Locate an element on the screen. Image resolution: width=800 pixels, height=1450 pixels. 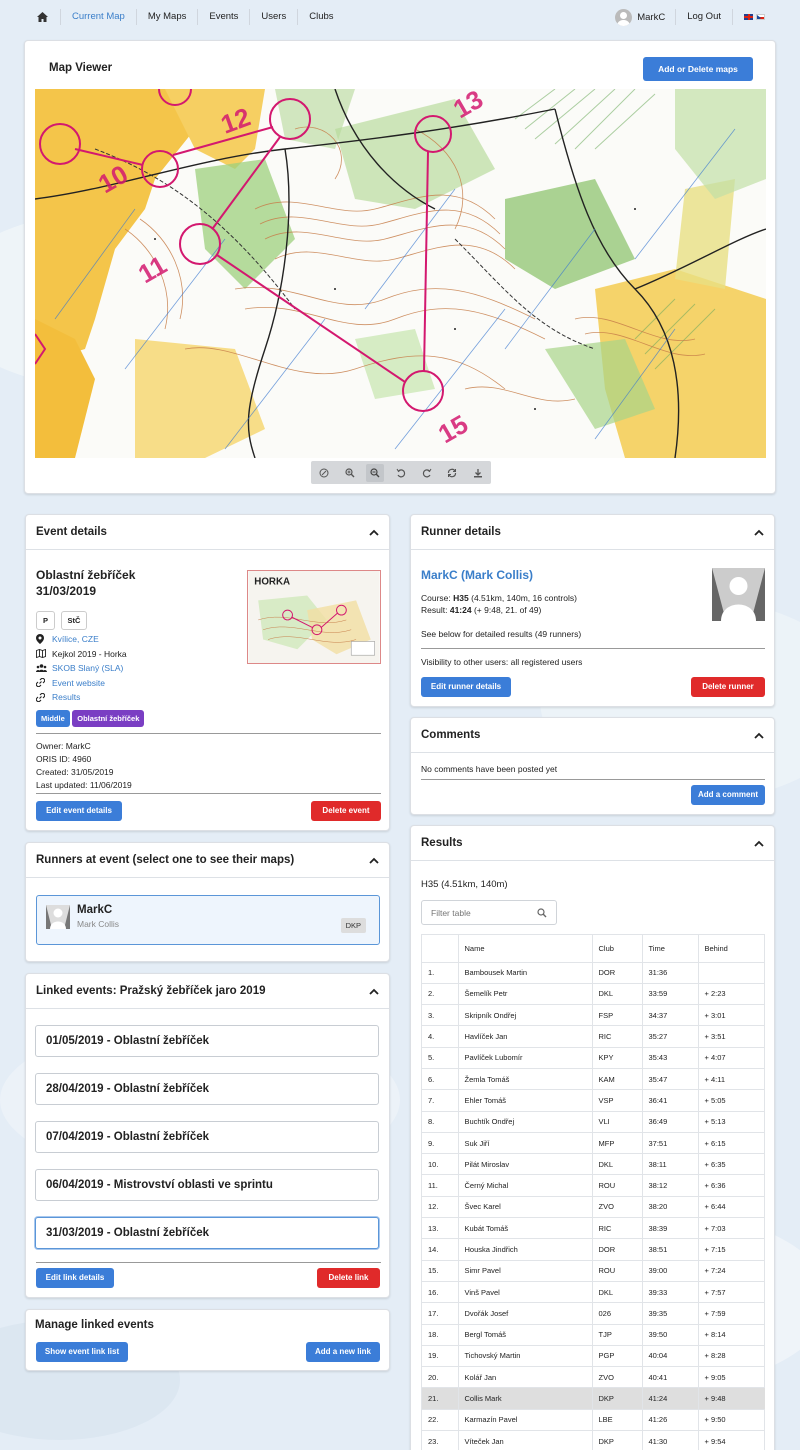
runner-club-badge: DKP is located at coordinates (353, 925).